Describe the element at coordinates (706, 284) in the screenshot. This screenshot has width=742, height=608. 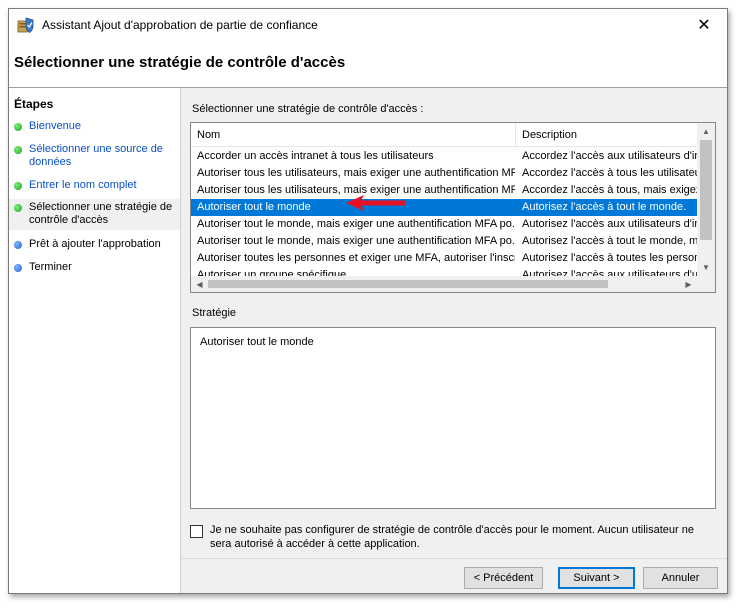
I see `scroll-corner` at that location.